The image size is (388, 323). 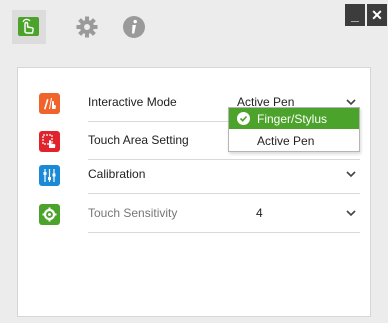 I want to click on touch-sensitivity-row: Touch Sensitivity 4, so click(x=195, y=216).